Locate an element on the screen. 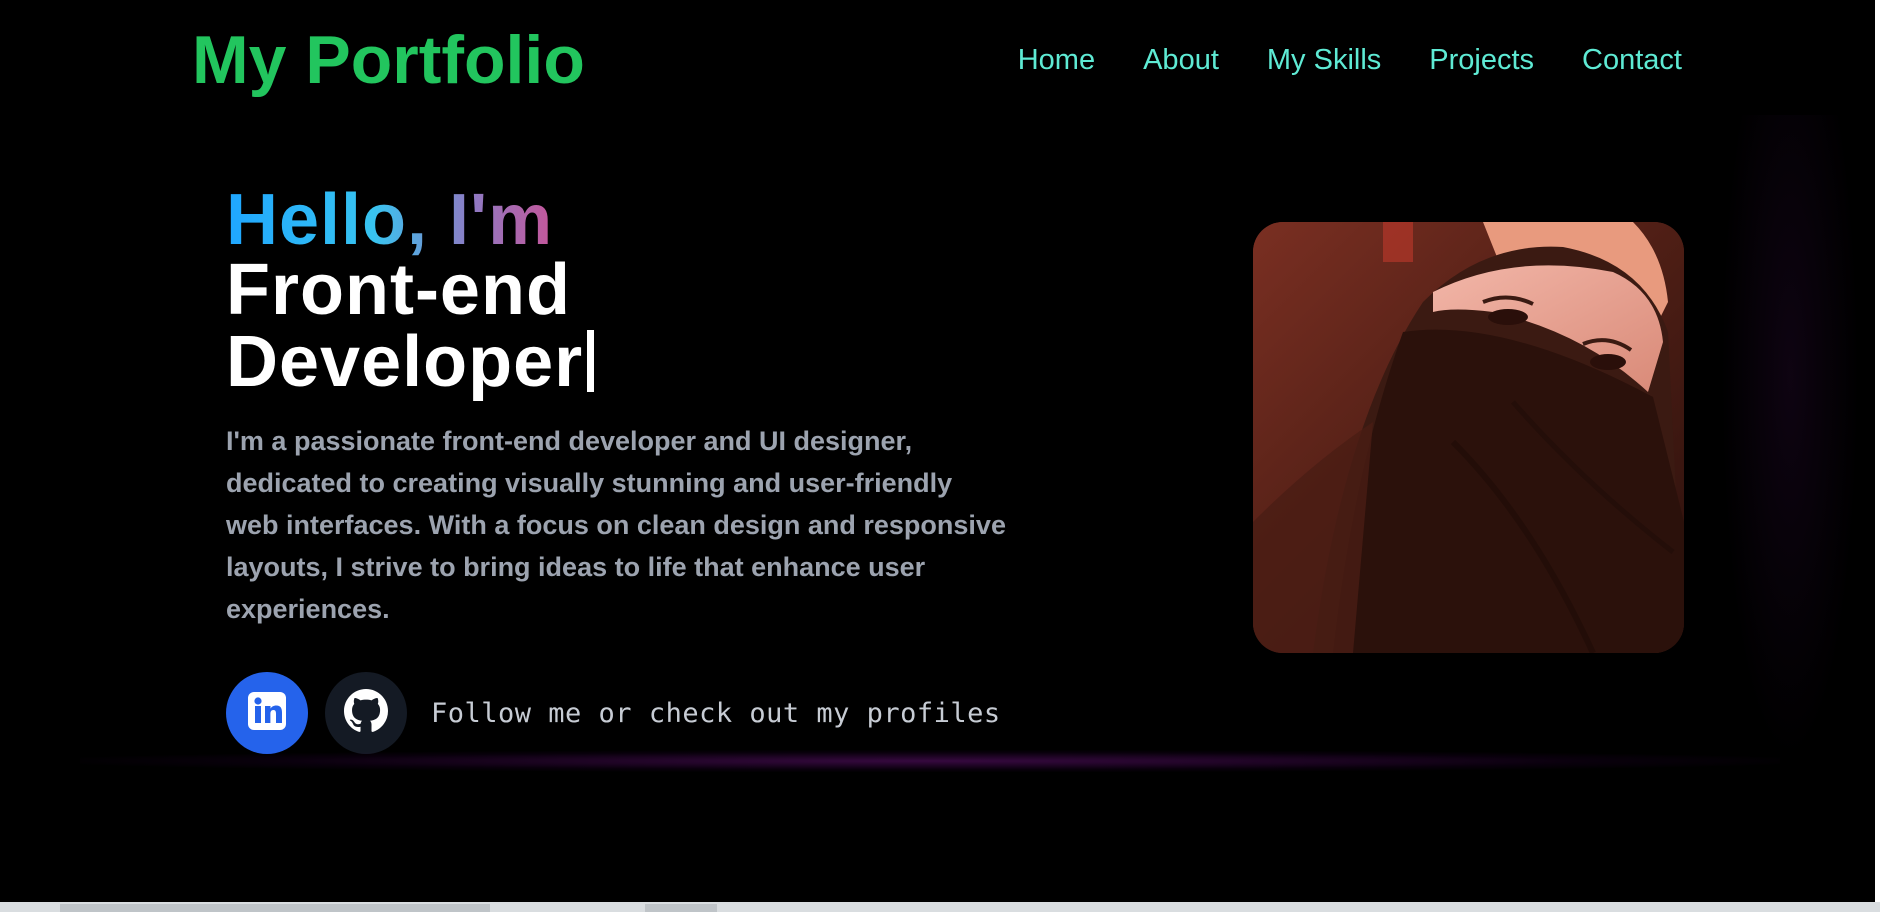 Image resolution: width=1880 pixels, height=912 pixels. hero-role: Front-end Developer is located at coordinates (486, 326).